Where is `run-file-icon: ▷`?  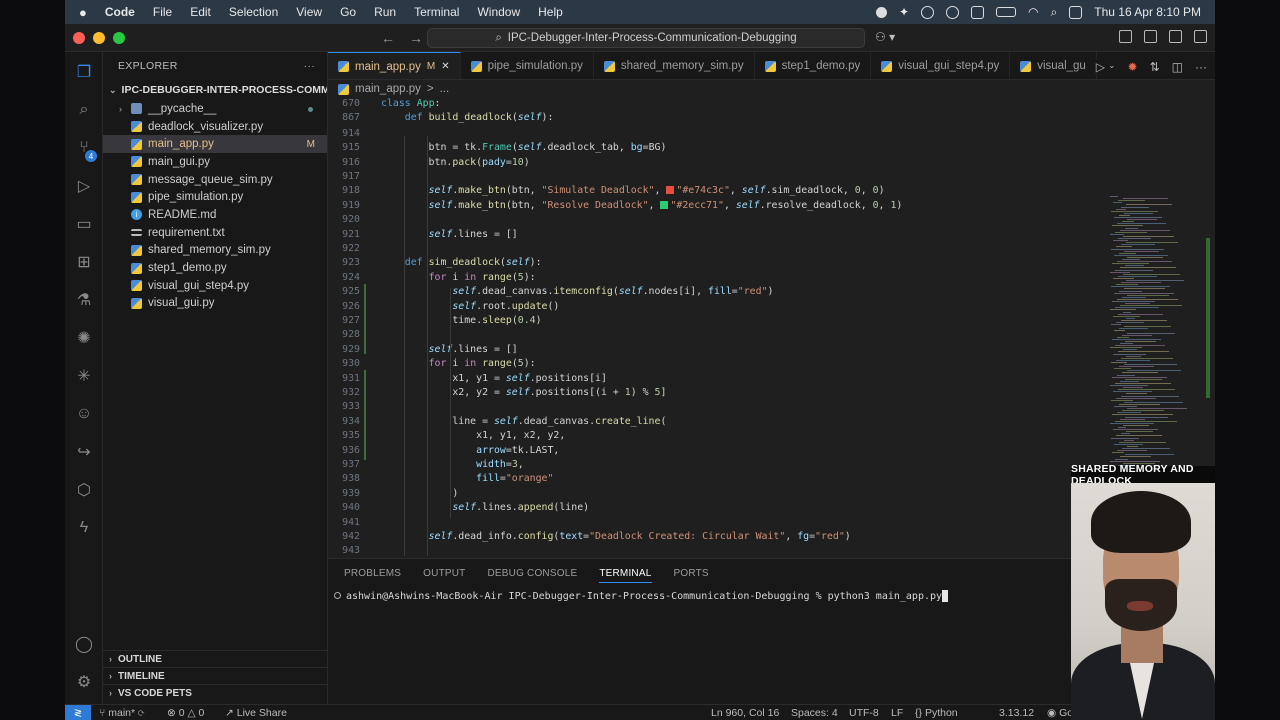 run-file-icon: ▷ is located at coordinates (1100, 67).